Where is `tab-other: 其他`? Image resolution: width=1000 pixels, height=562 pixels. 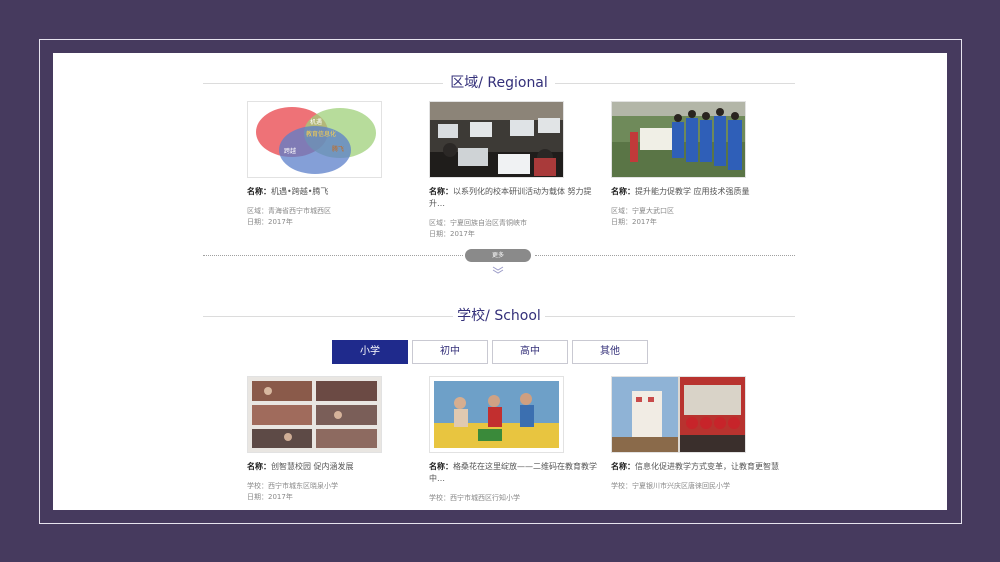
tab-other: 其他 is located at coordinates (610, 352).